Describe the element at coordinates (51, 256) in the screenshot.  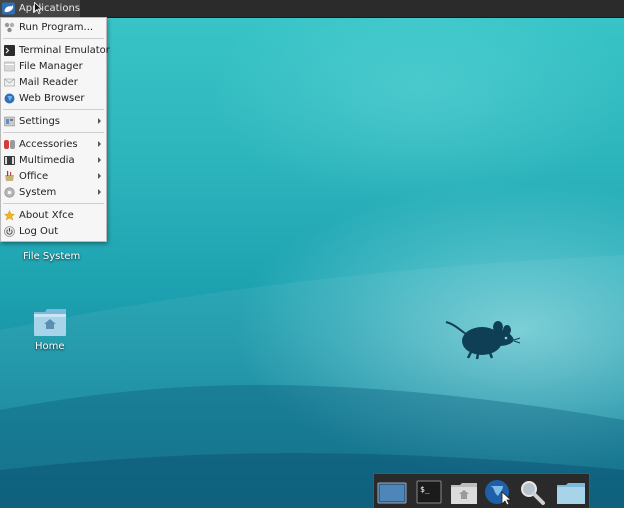
I see `file-system-label: File System` at that location.